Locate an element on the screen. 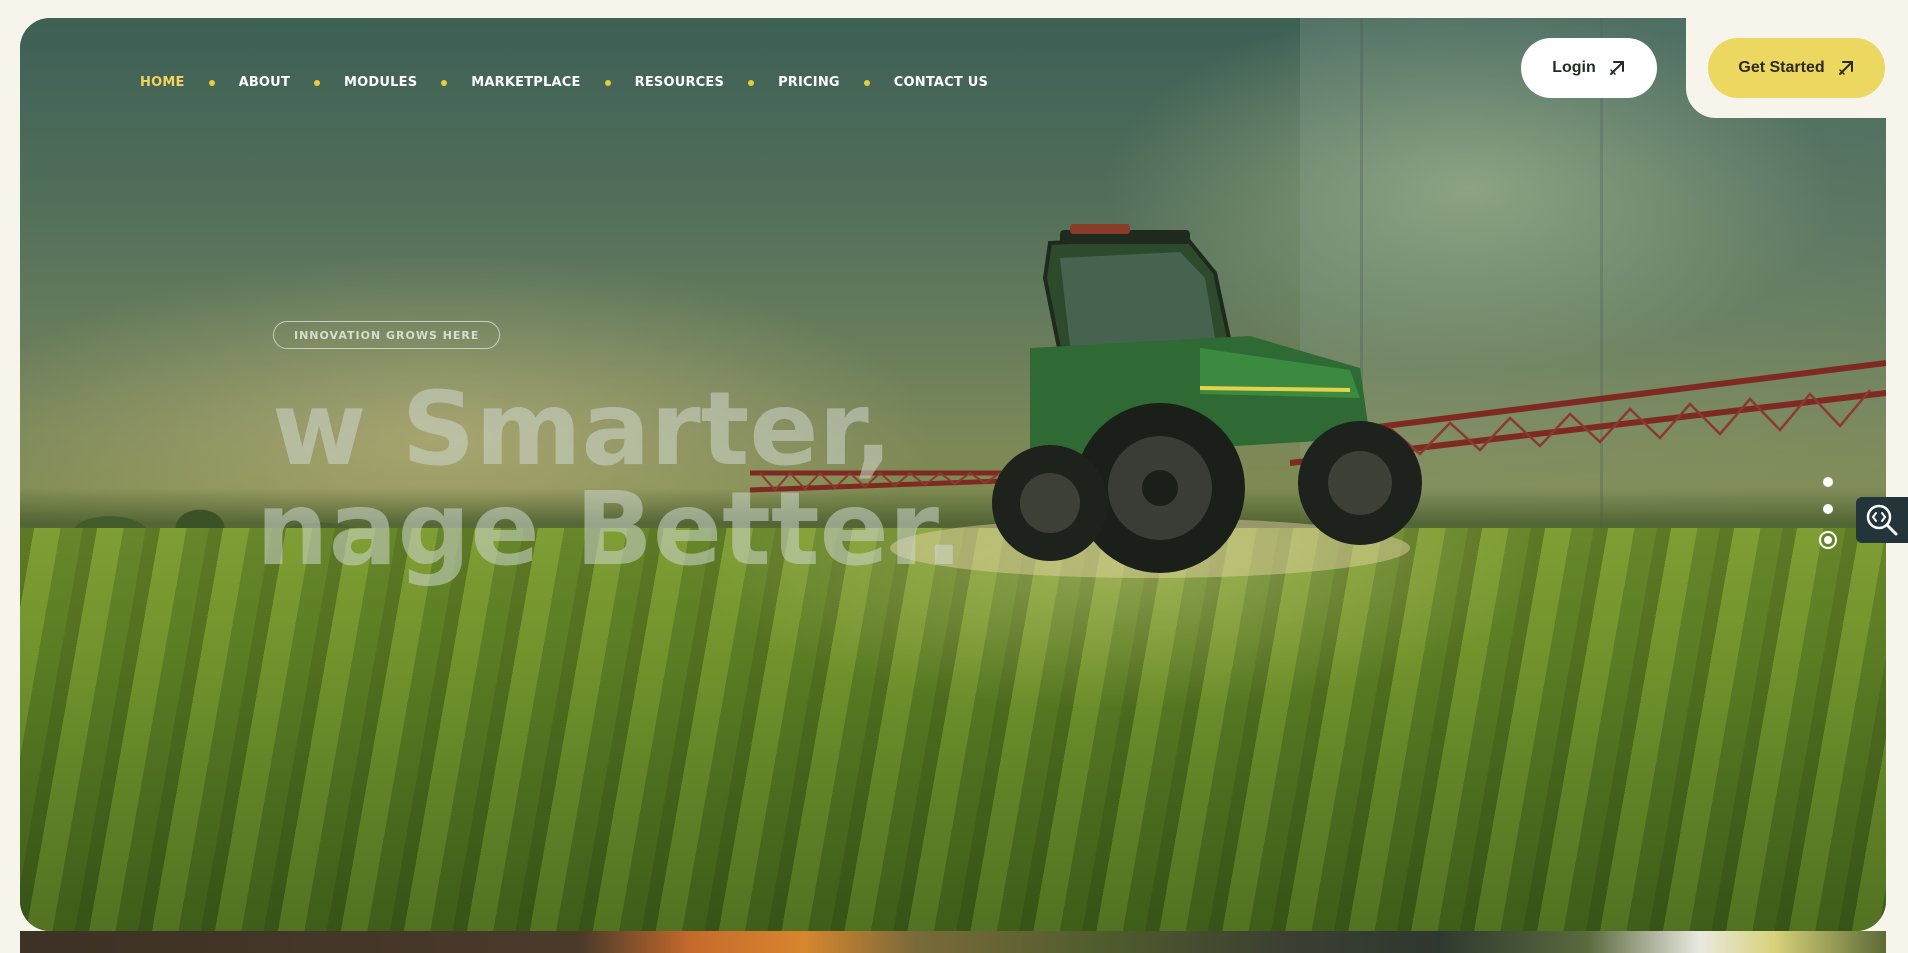  nav-item-resources: RESOURCES is located at coordinates (679, 82).